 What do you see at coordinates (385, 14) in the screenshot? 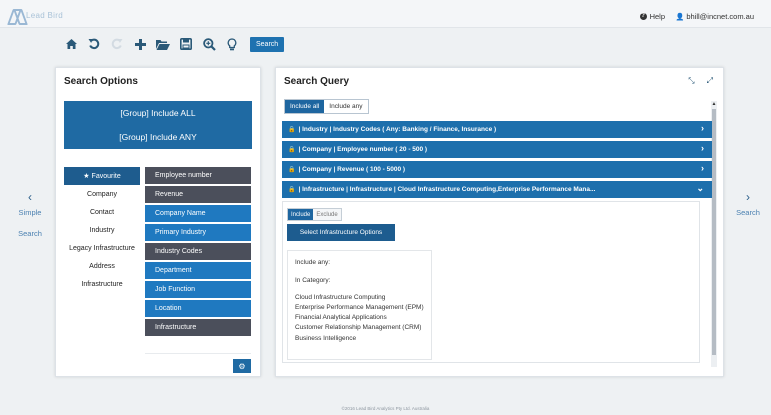
I see `top-bar: Lead Bird ? Help 👤 bhill@incnet.com.au` at bounding box center [385, 14].